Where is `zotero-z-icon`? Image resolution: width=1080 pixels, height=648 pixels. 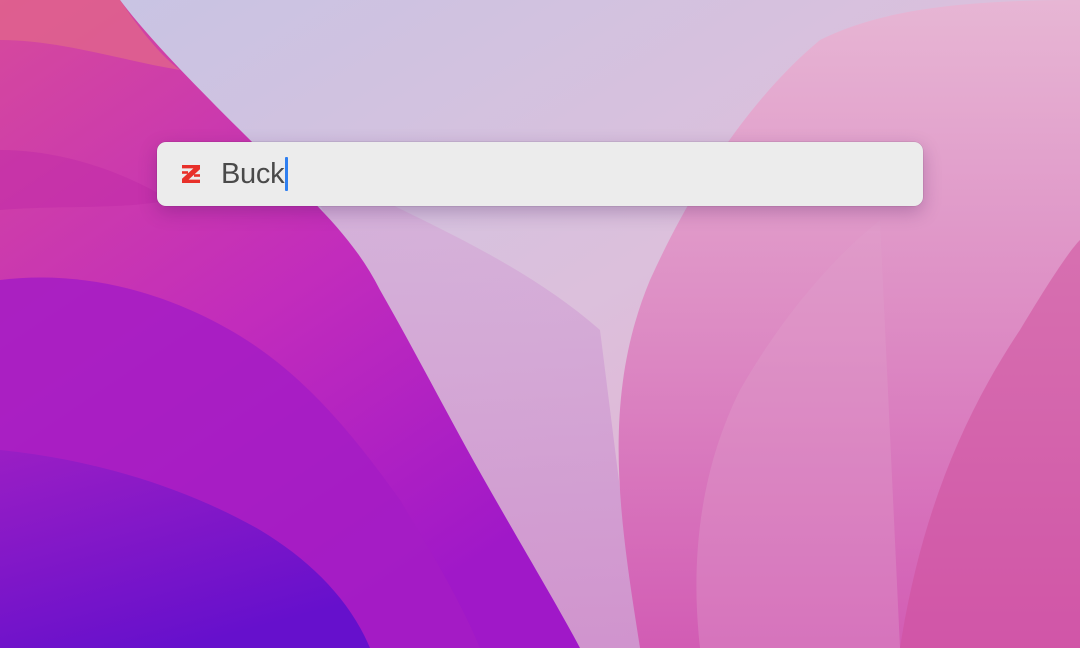
zotero-z-icon is located at coordinates (191, 174).